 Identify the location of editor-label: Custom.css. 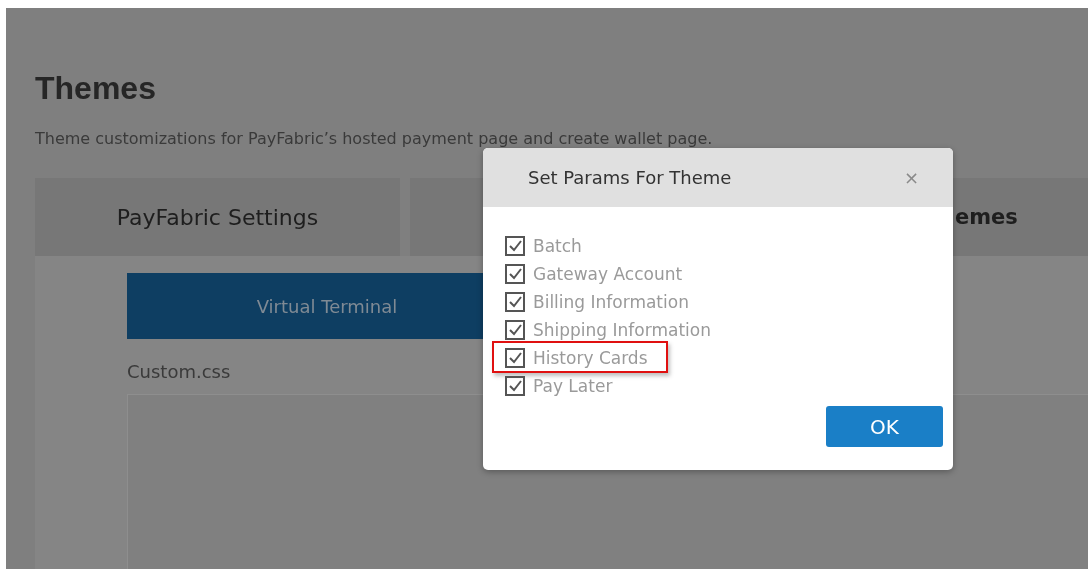
(179, 371).